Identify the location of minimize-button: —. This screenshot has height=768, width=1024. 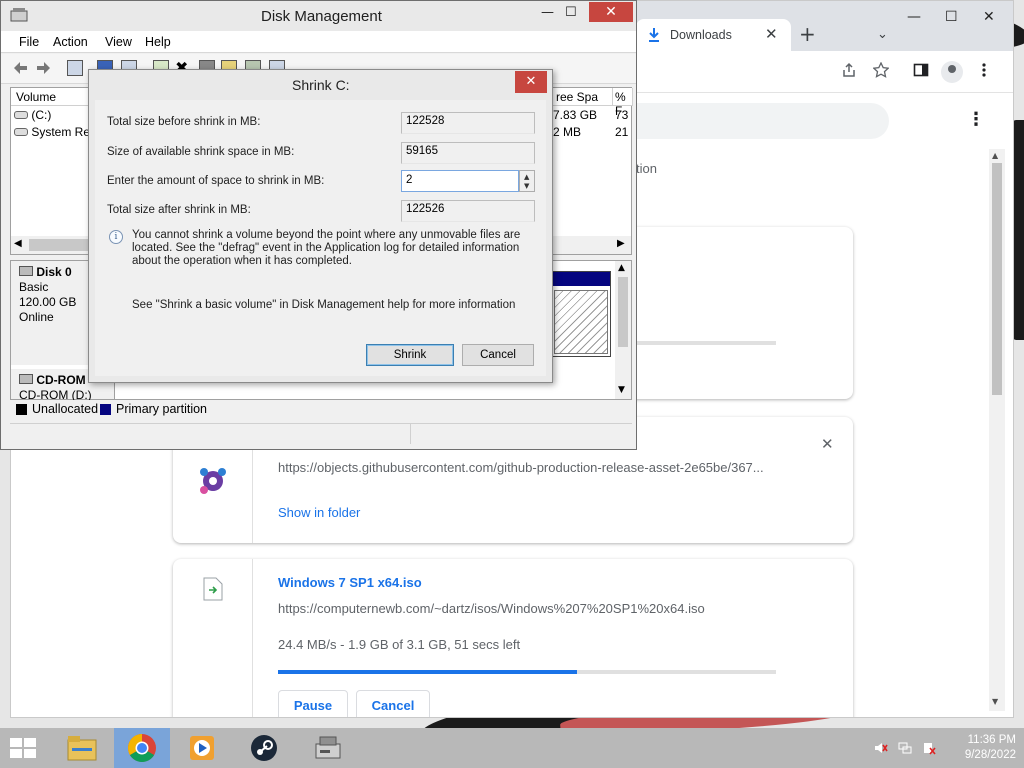
(914, 17).